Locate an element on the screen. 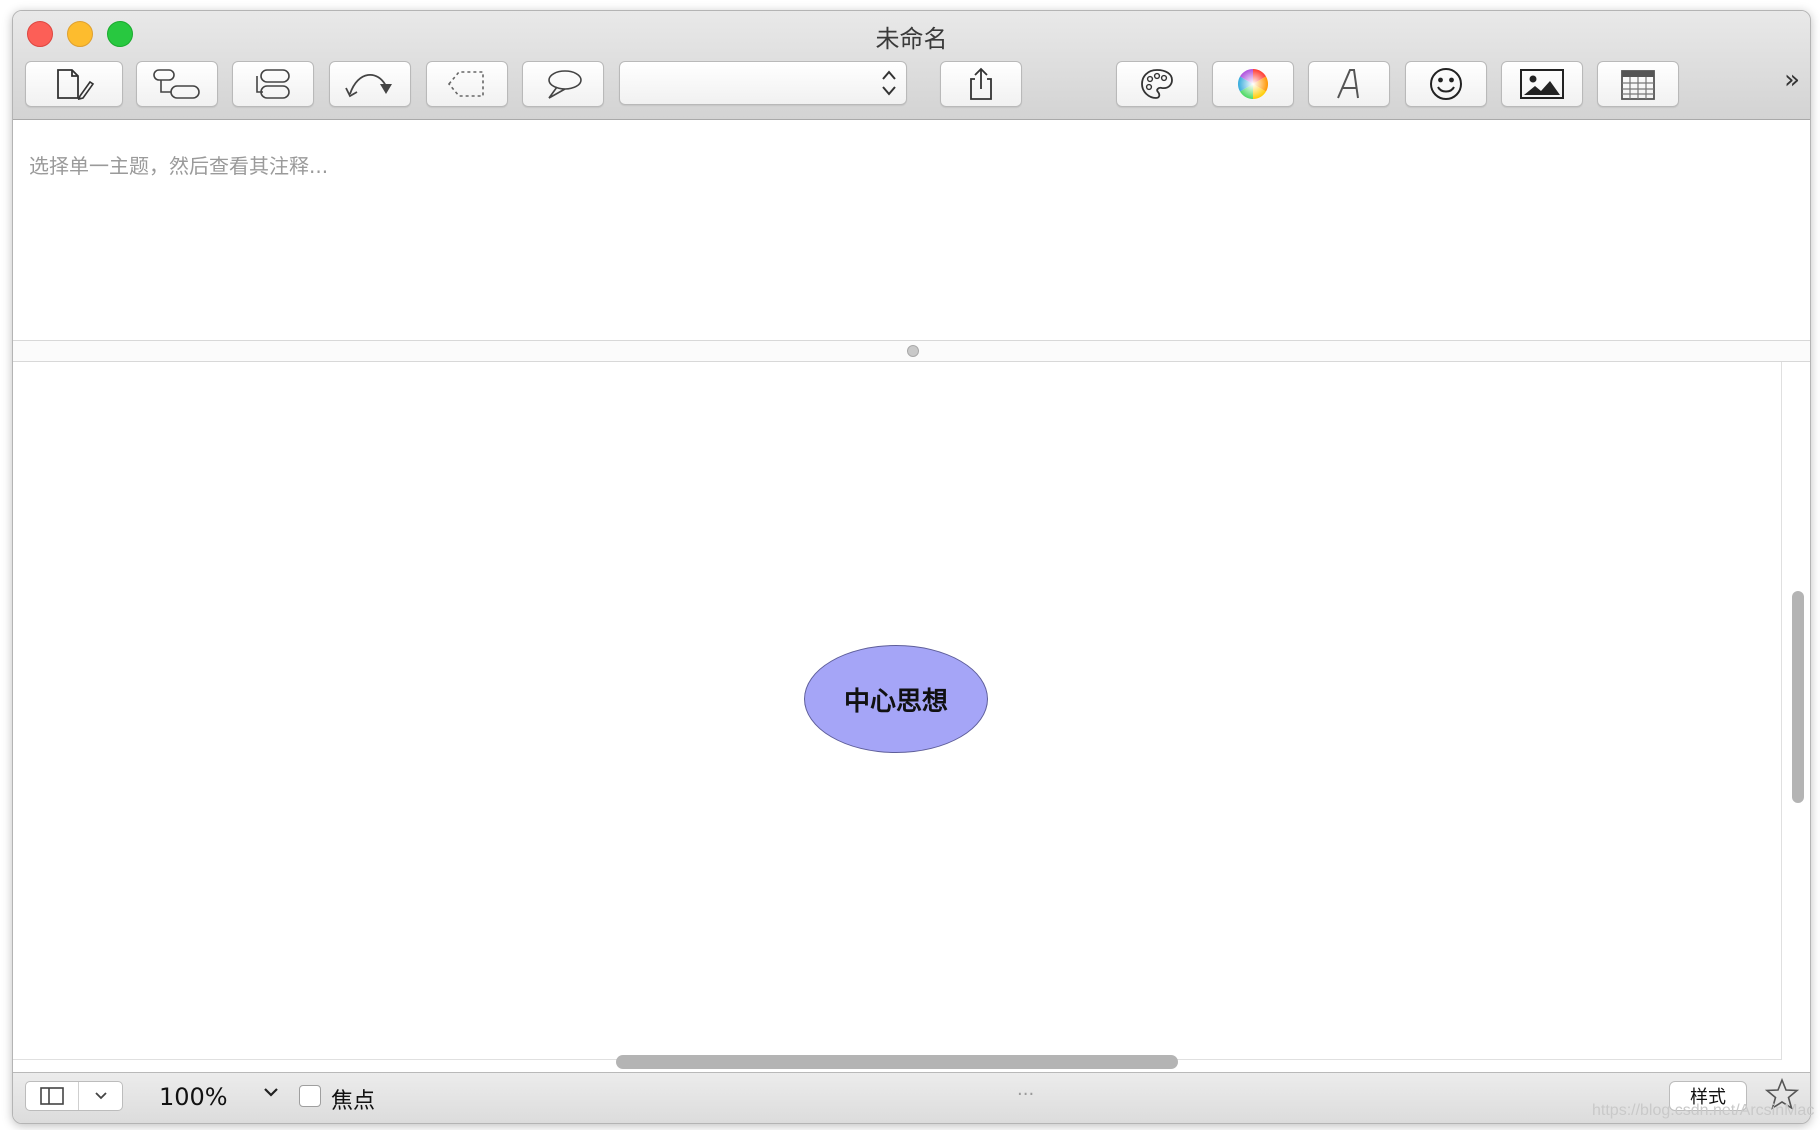 This screenshot has width=1820, height=1130. child-topic-icon is located at coordinates (176, 84).